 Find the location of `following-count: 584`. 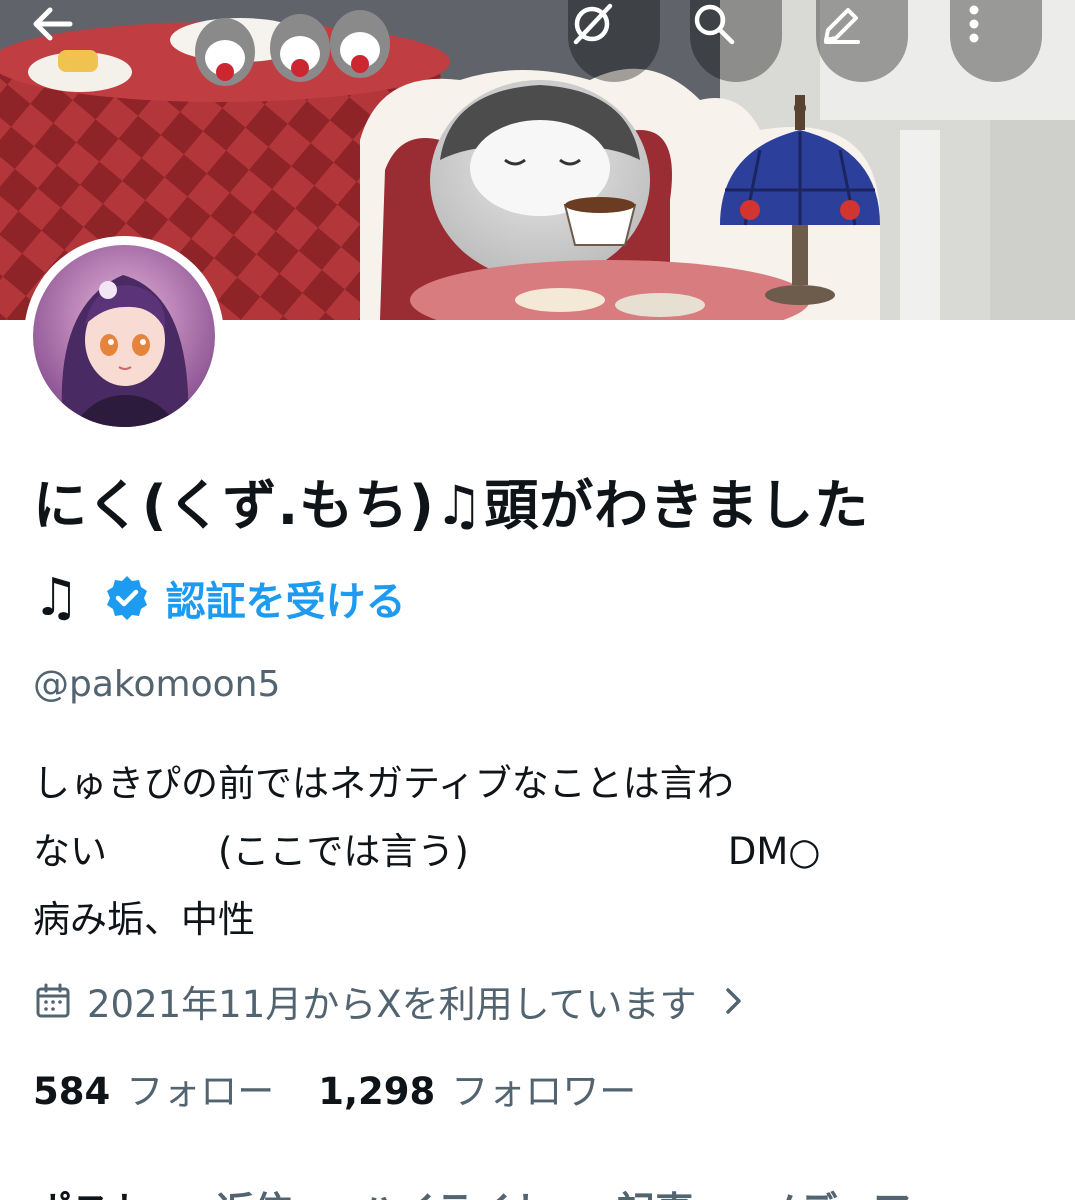

following-count: 584 is located at coordinates (72, 1091).